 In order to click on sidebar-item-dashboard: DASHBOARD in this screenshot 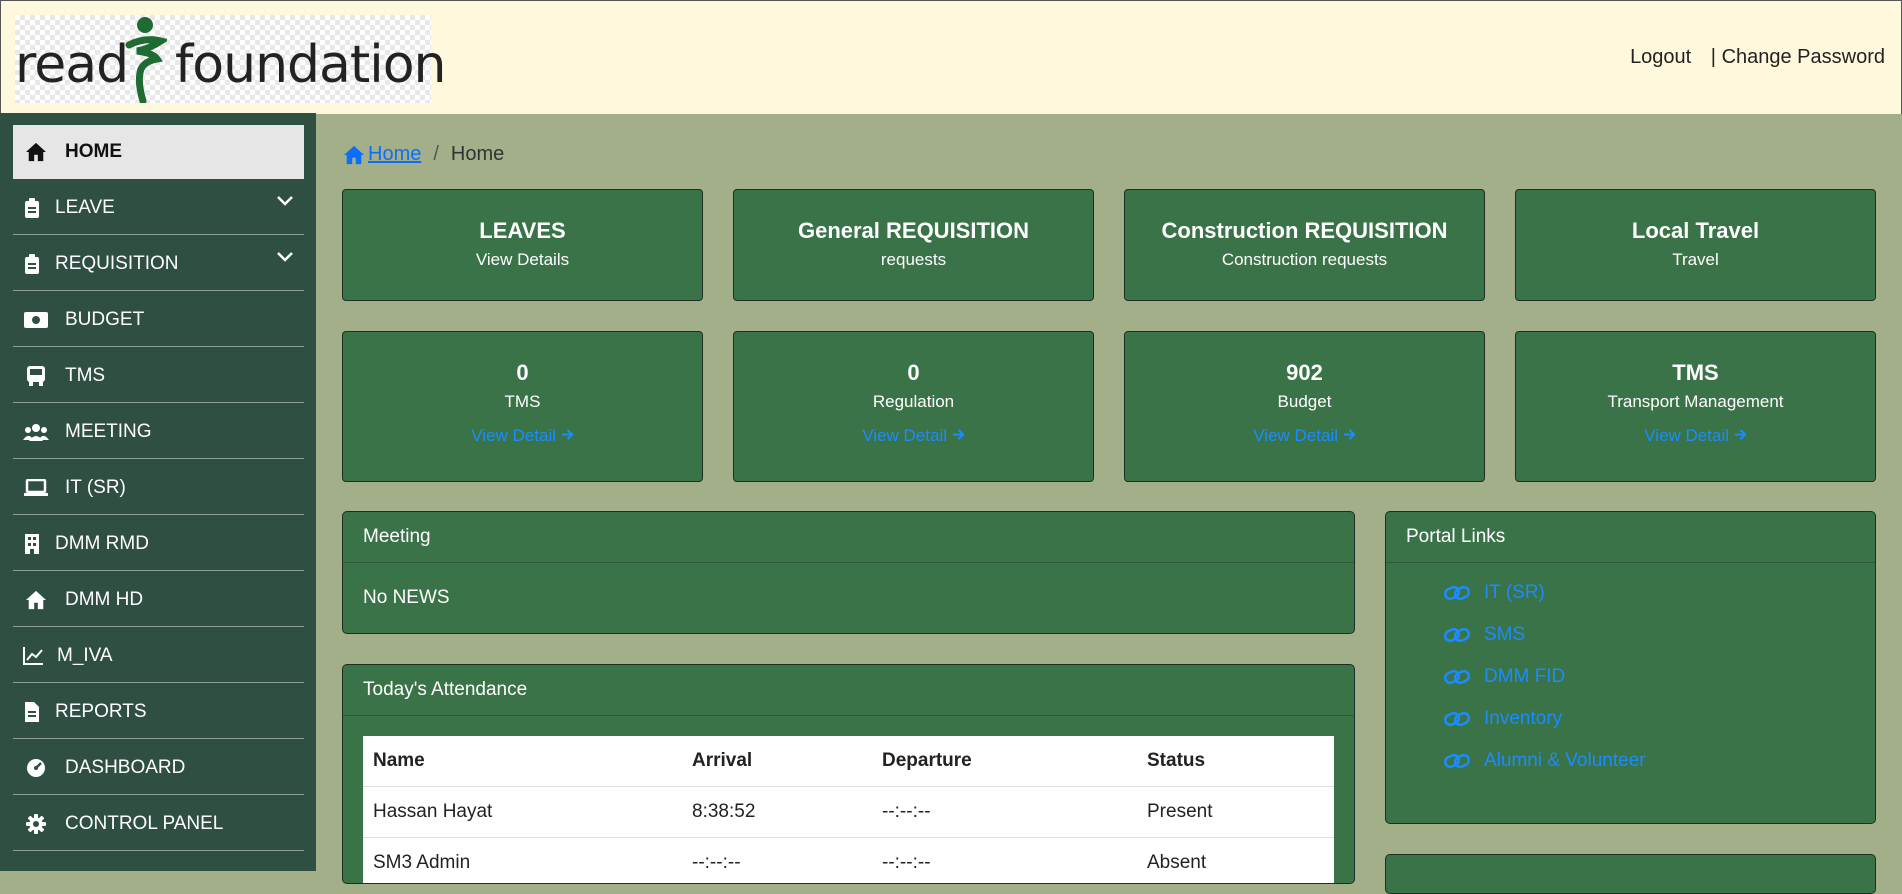, I will do `click(158, 768)`.